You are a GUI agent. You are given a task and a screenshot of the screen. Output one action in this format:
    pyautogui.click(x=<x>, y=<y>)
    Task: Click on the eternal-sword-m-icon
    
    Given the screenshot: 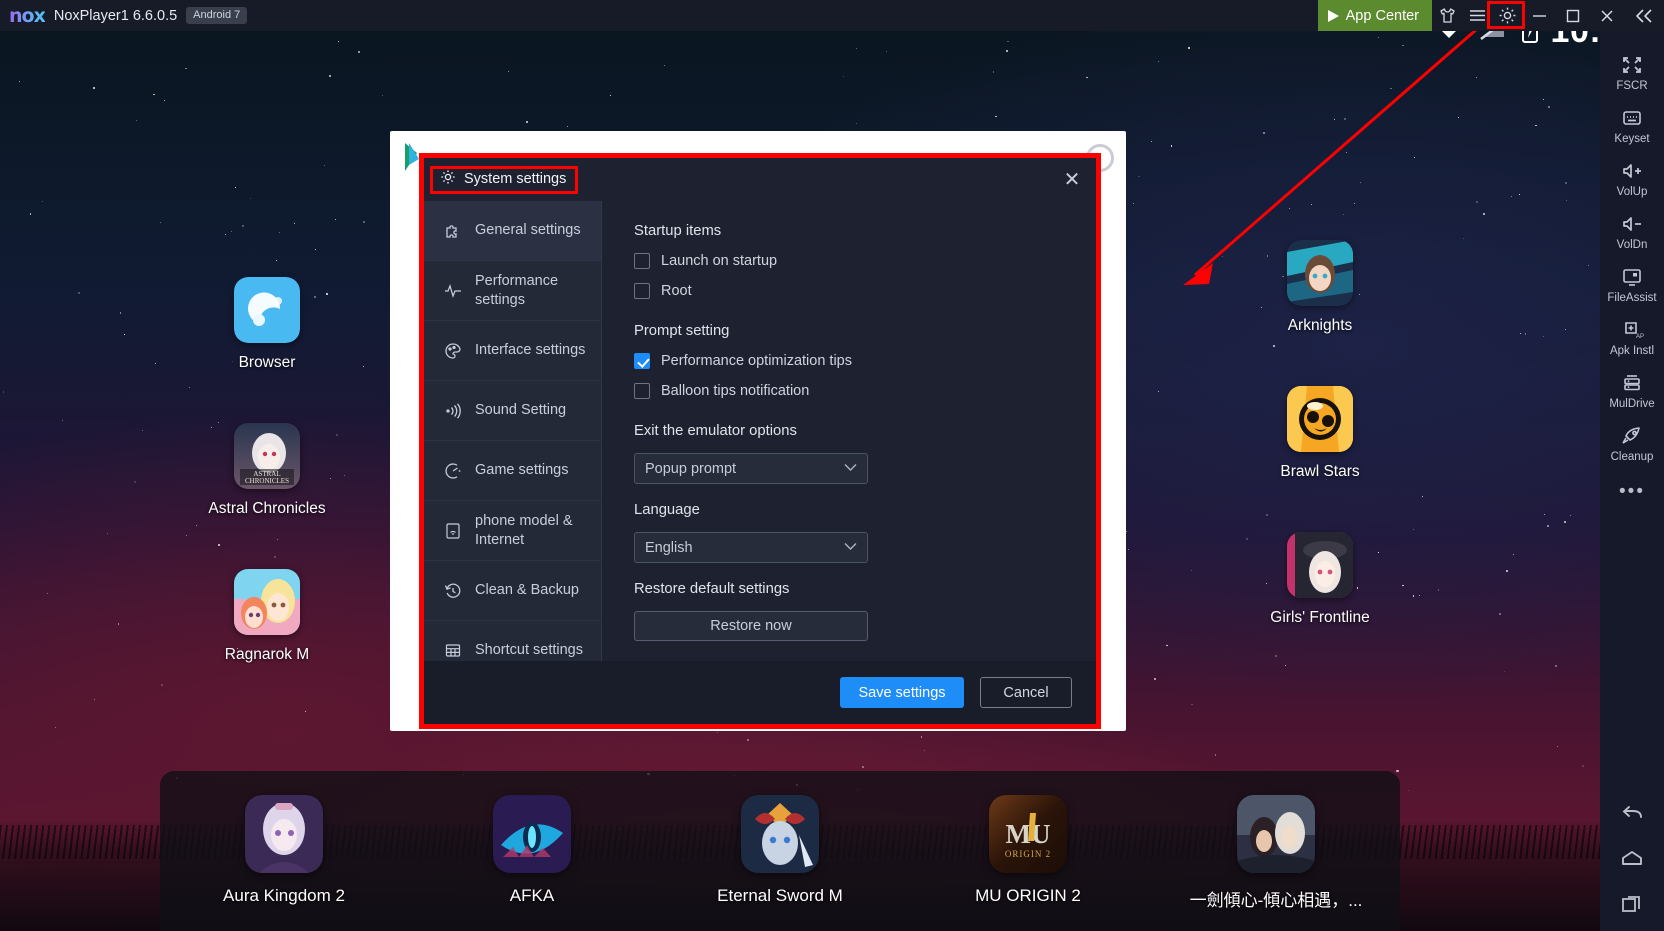 What is the action you would take?
    pyautogui.click(x=780, y=834)
    